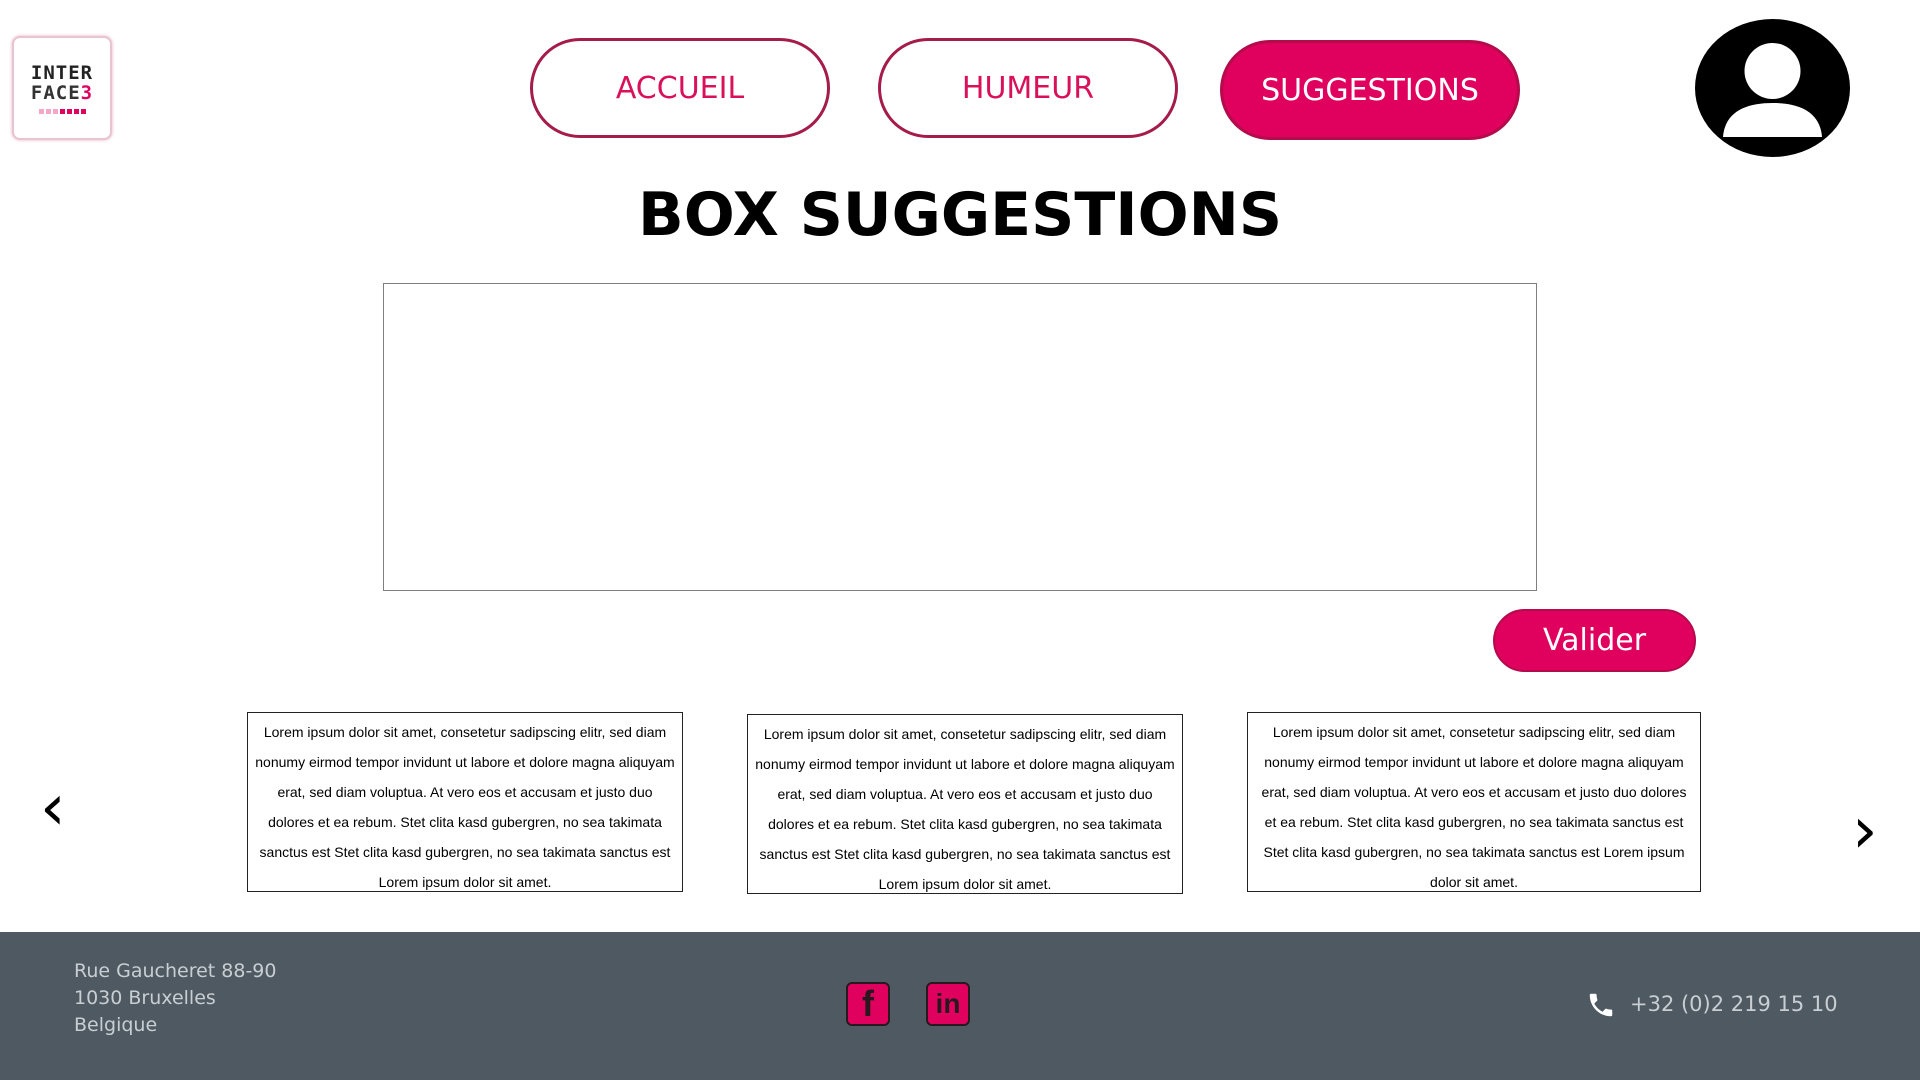 Image resolution: width=1920 pixels, height=1080 pixels. I want to click on address-country: Belgique, so click(116, 1025).